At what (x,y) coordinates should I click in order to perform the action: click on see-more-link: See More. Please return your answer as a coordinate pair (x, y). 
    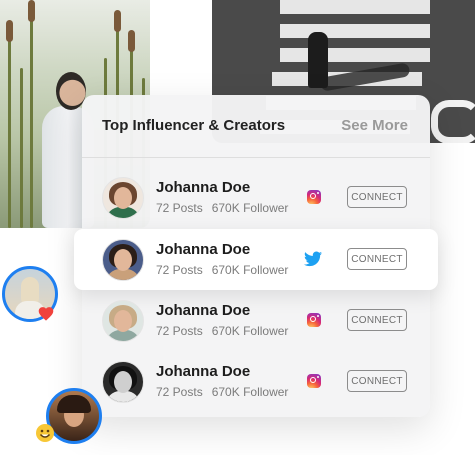
    Looking at the image, I should click on (374, 125).